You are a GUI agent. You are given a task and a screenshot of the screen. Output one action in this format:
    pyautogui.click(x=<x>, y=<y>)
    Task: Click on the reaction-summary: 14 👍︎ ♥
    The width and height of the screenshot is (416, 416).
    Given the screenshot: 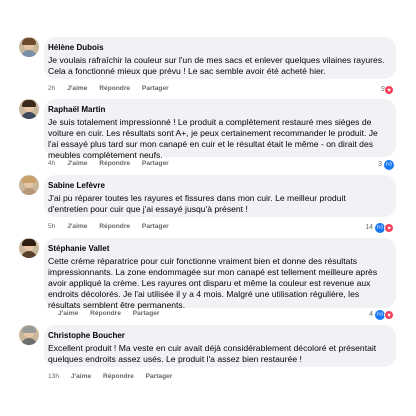 What is the action you would take?
    pyautogui.click(x=379, y=227)
    